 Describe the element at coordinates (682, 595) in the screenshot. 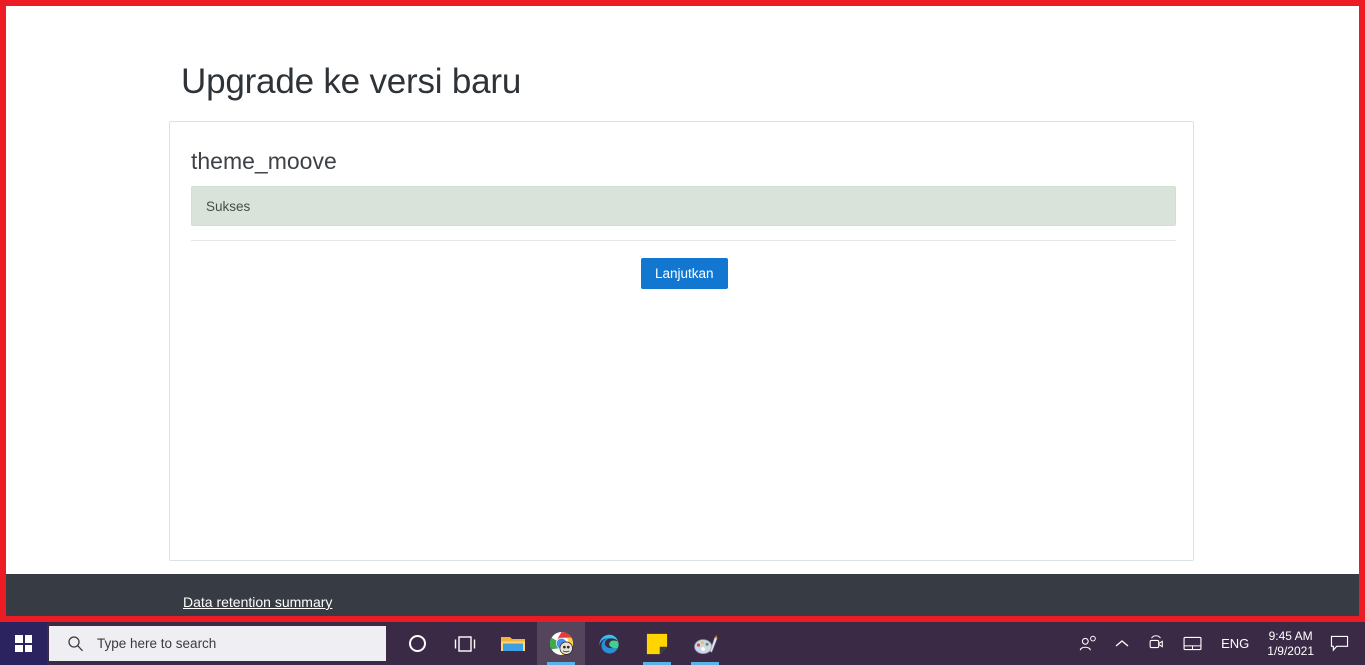

I see `page-footer: Data retention summary` at that location.